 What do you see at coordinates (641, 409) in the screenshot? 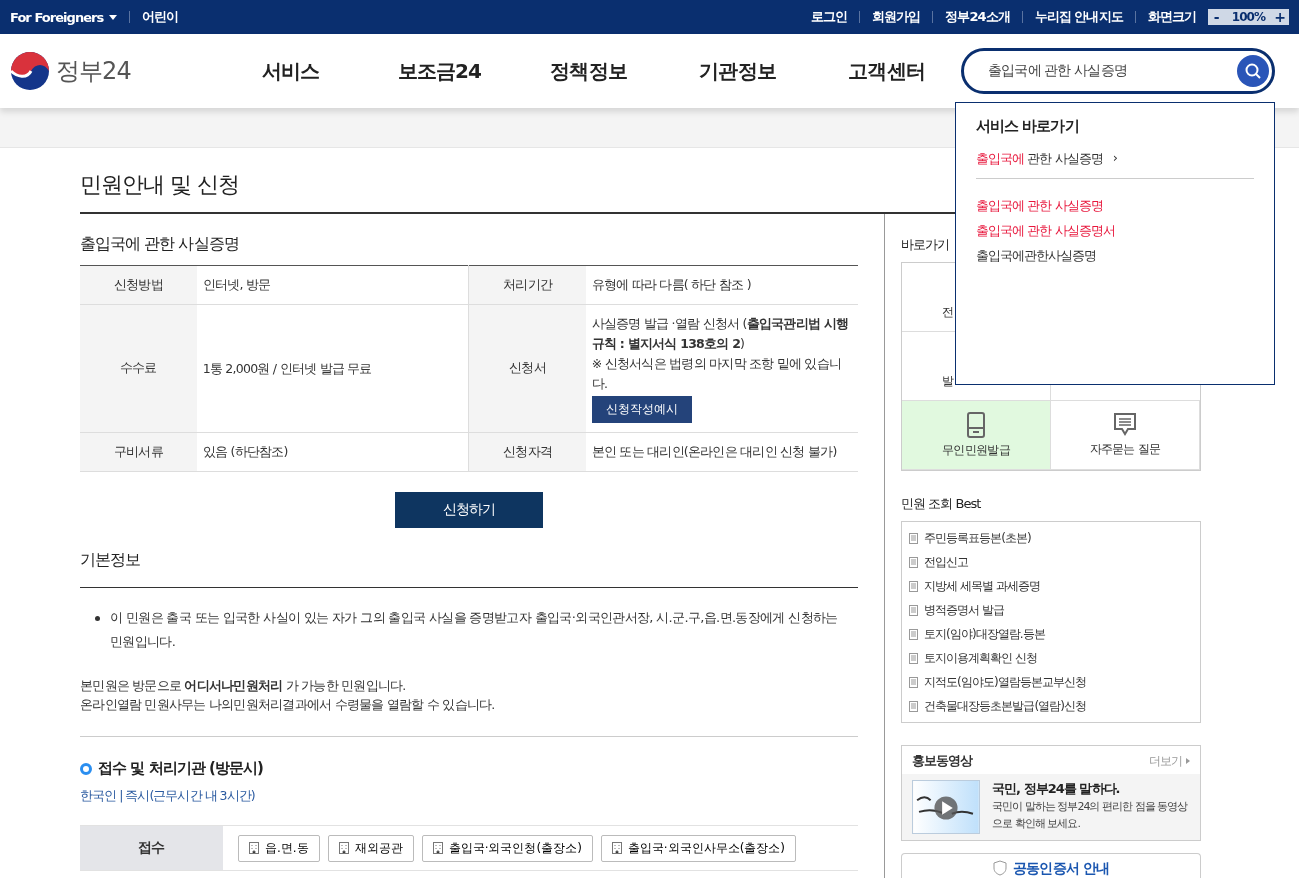
I see `form-example-button: 신청작성예시` at bounding box center [641, 409].